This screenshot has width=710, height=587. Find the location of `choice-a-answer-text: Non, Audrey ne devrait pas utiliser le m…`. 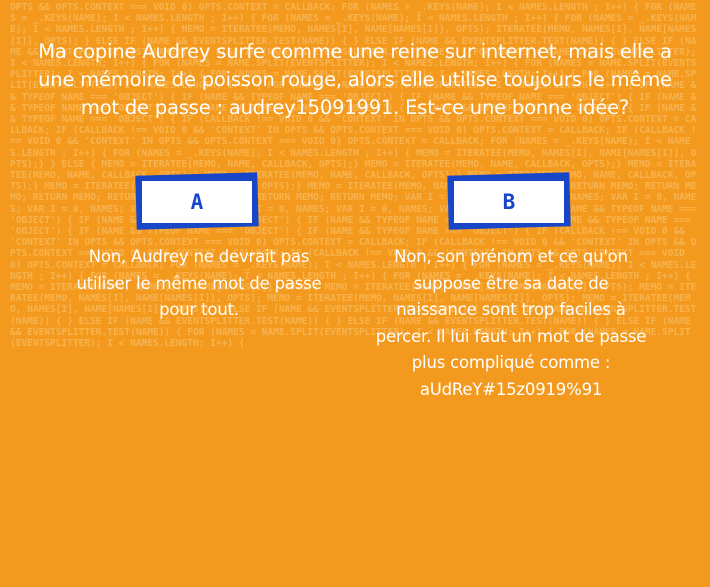

choice-a-answer-text: Non, Audrey ne devrait pas utiliser le m… is located at coordinates (199, 283).